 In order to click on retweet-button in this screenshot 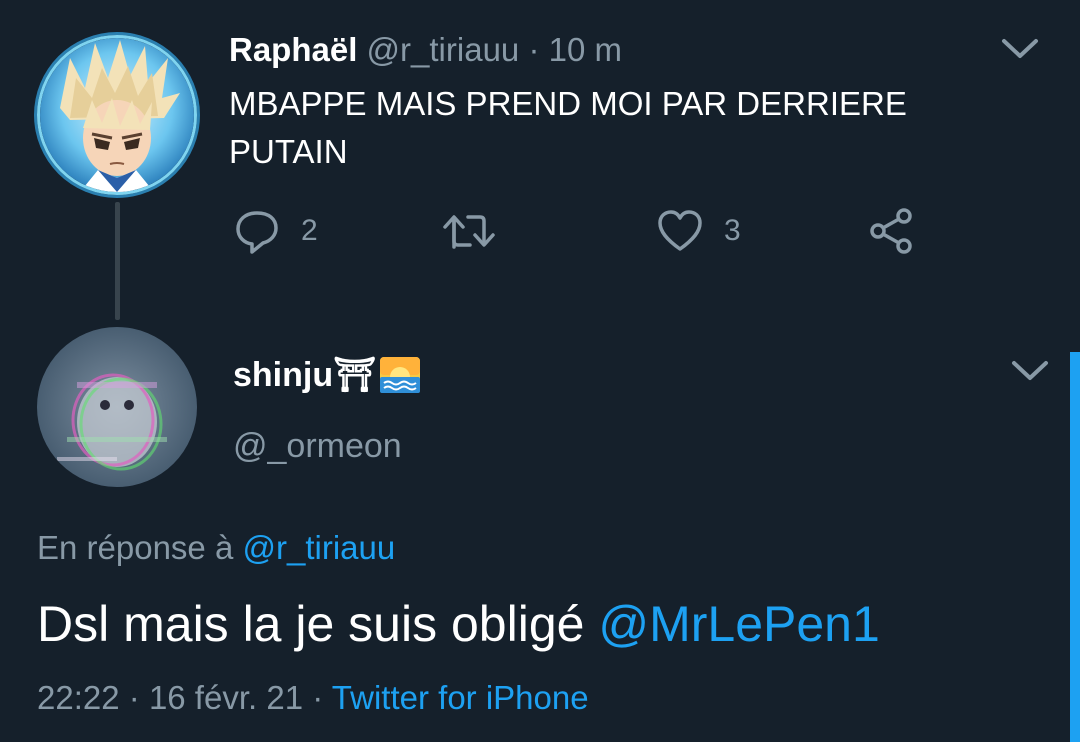, I will do `click(469, 231)`.